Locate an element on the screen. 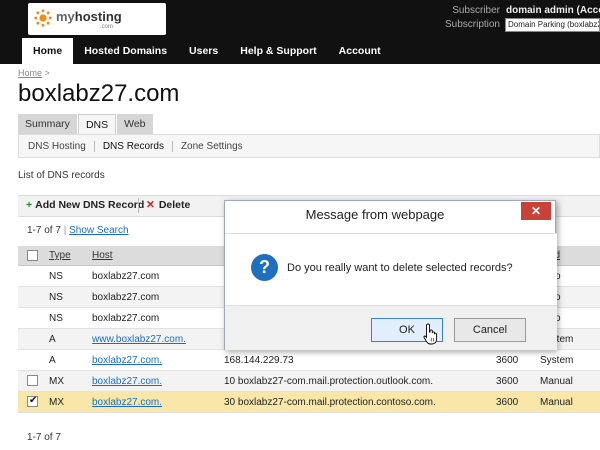 The height and width of the screenshot is (450, 600). breadcrumb: Home > is located at coordinates (34, 73).